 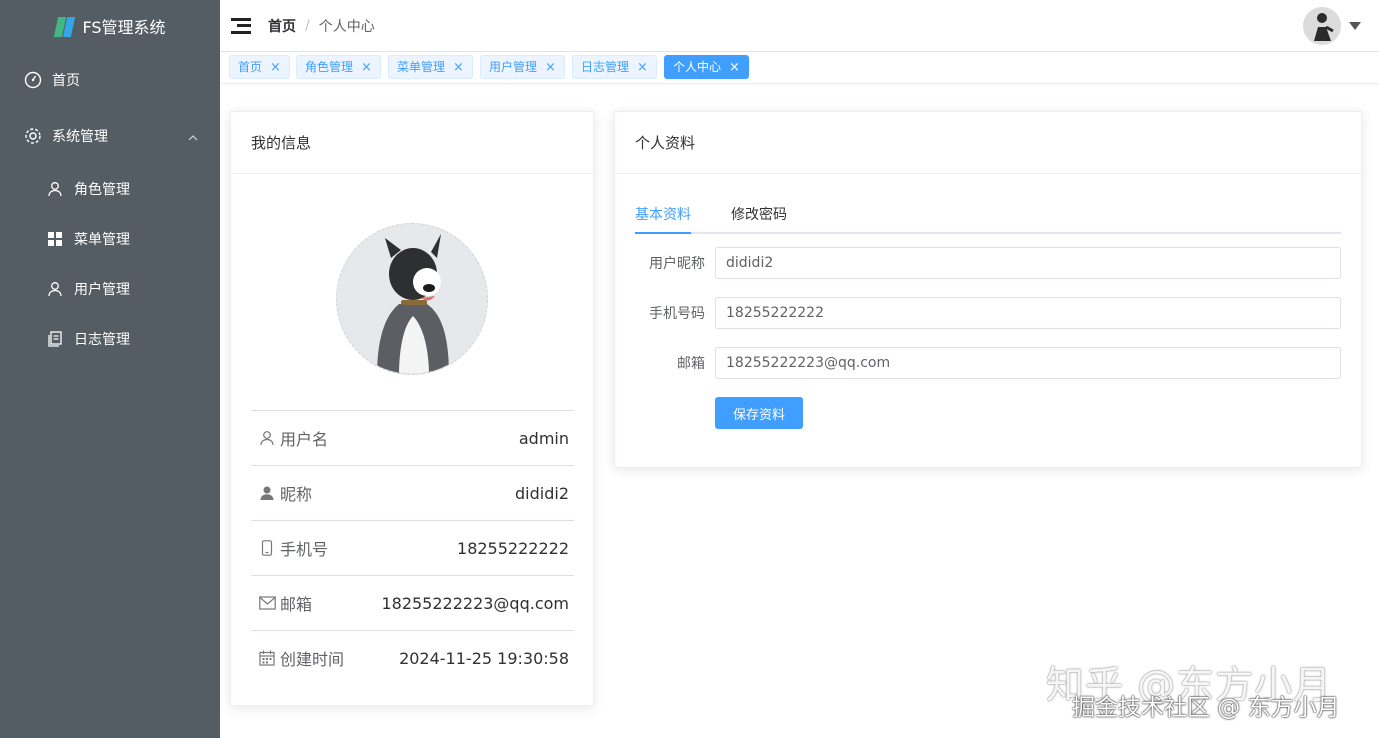 I want to click on chevron-up-icon, so click(x=193, y=139).